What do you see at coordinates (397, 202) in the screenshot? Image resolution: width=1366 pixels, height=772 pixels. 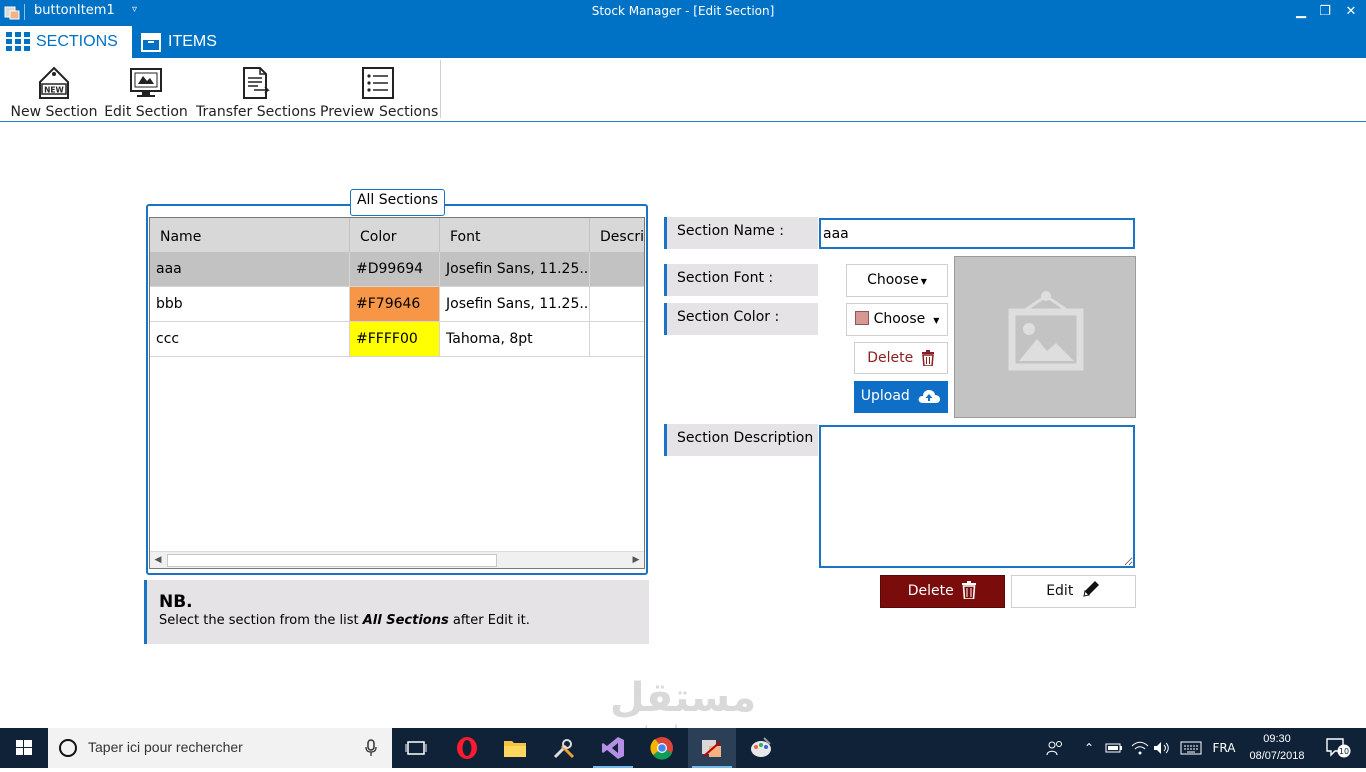 I see `all-sections-caption: All Sections` at bounding box center [397, 202].